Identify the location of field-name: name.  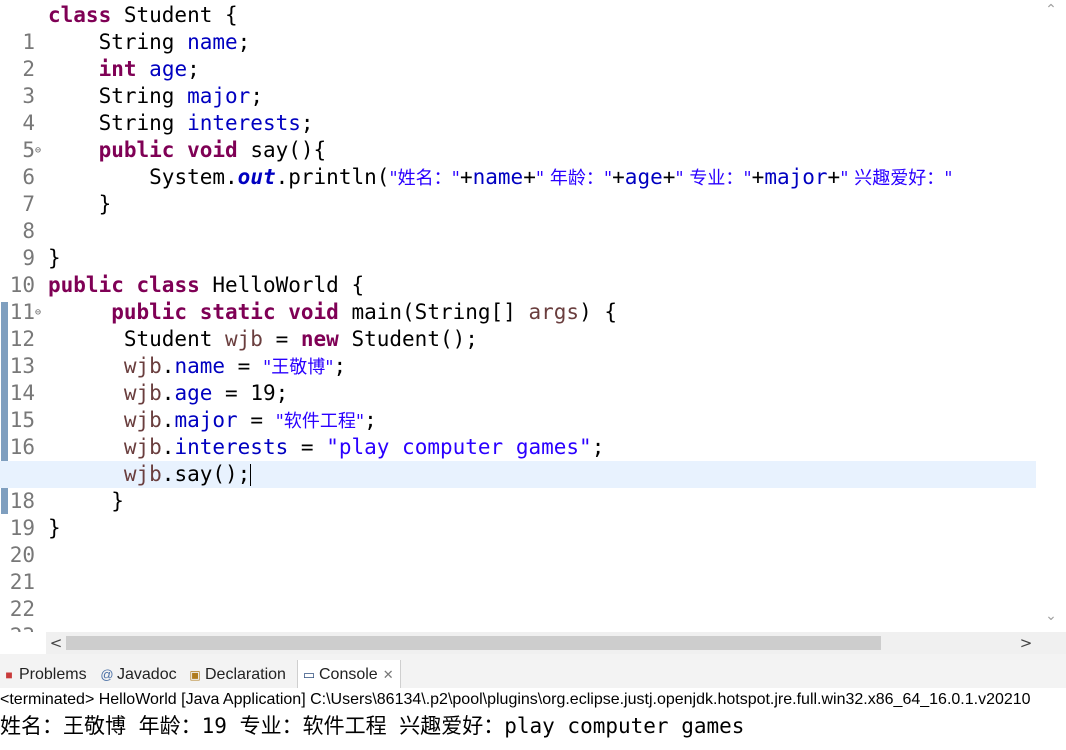
(200, 366).